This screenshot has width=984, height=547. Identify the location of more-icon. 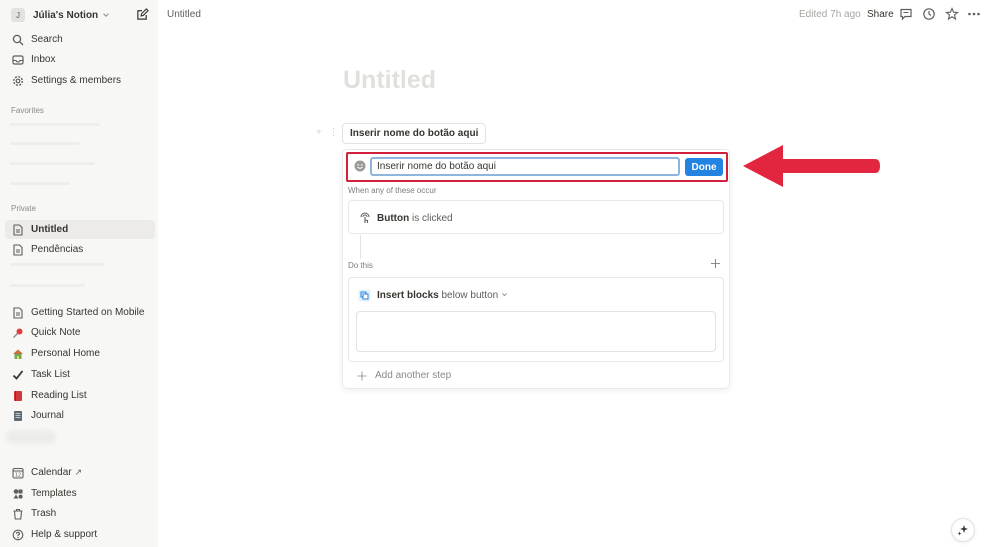
(974, 14).